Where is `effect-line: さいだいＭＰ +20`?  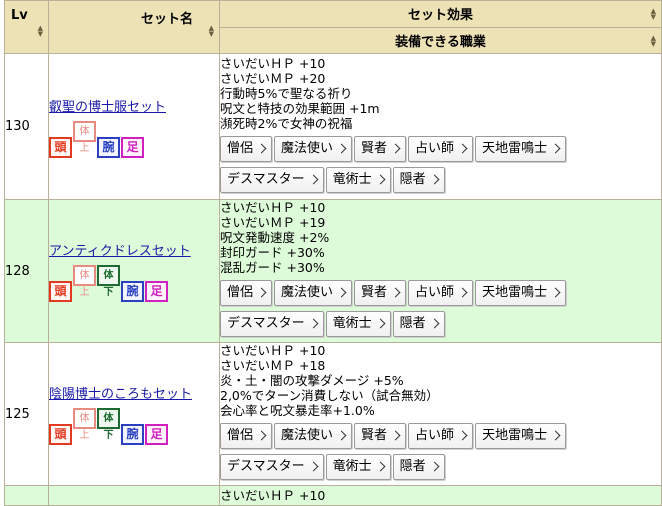 effect-line: さいだいＭＰ +20 is located at coordinates (273, 78).